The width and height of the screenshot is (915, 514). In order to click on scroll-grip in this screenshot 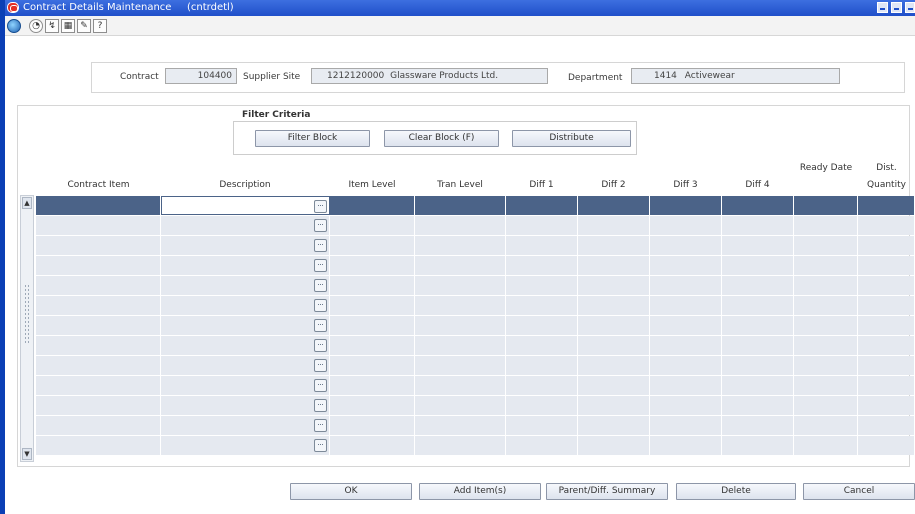, I will do `click(27, 314)`.